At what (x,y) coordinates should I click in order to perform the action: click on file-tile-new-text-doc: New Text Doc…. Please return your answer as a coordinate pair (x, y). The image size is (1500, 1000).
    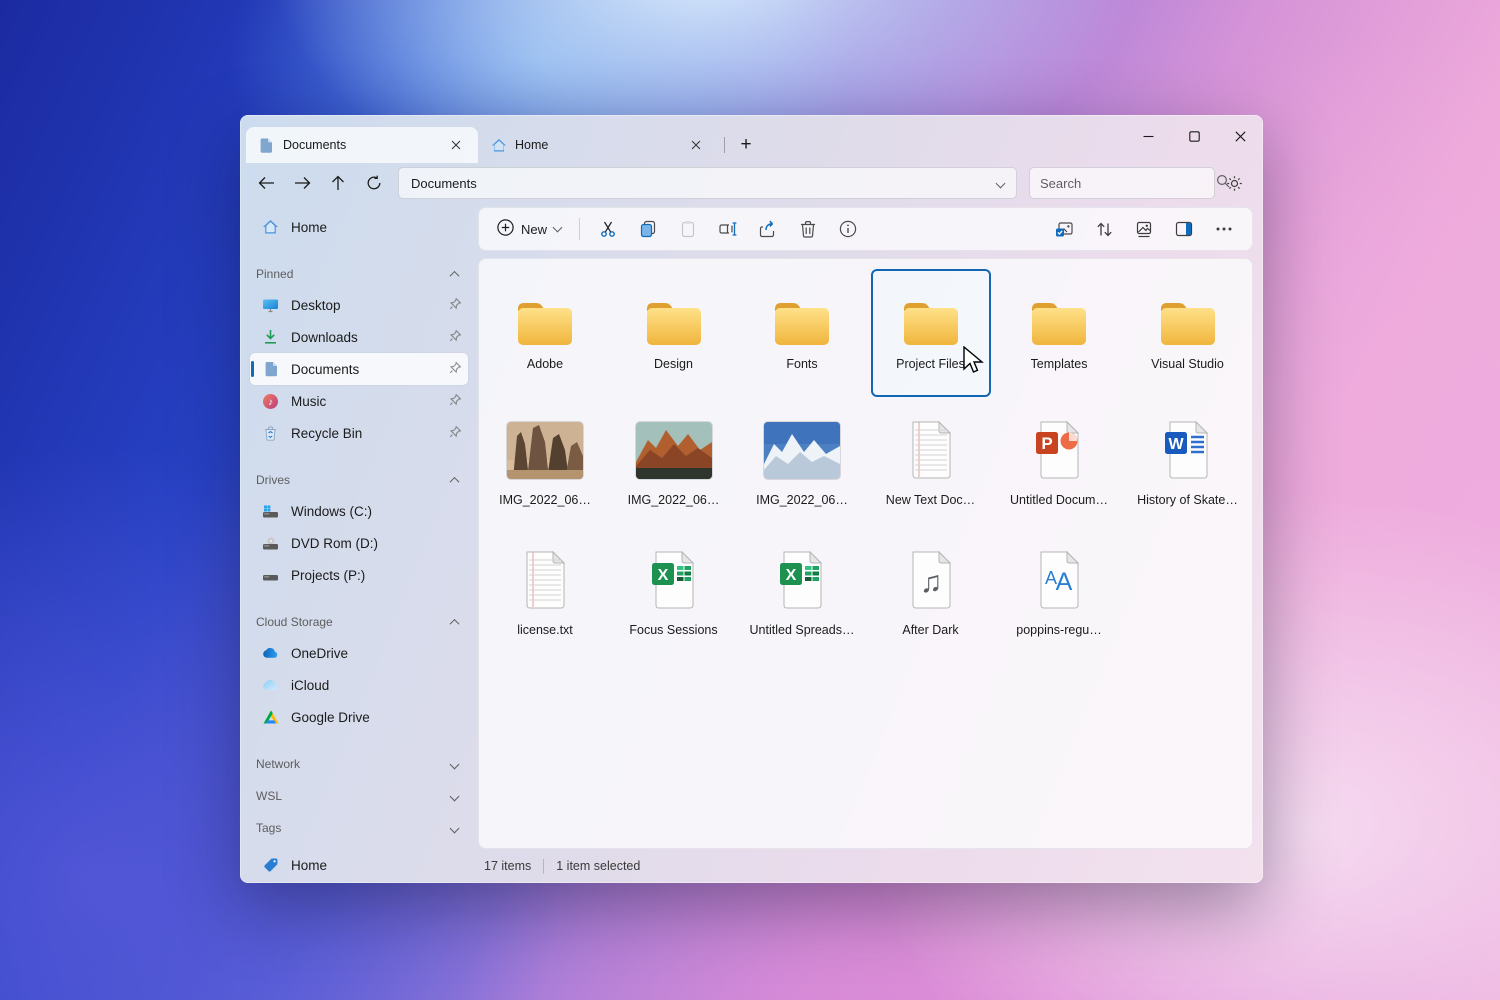
    Looking at the image, I should click on (931, 473).